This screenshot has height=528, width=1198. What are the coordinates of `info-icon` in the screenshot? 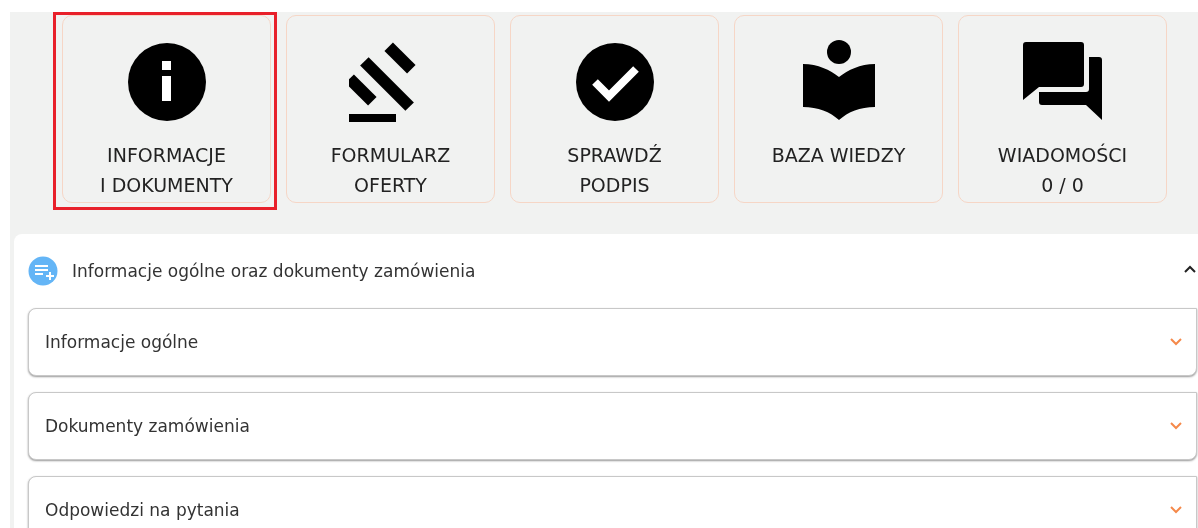 It's located at (166, 82).